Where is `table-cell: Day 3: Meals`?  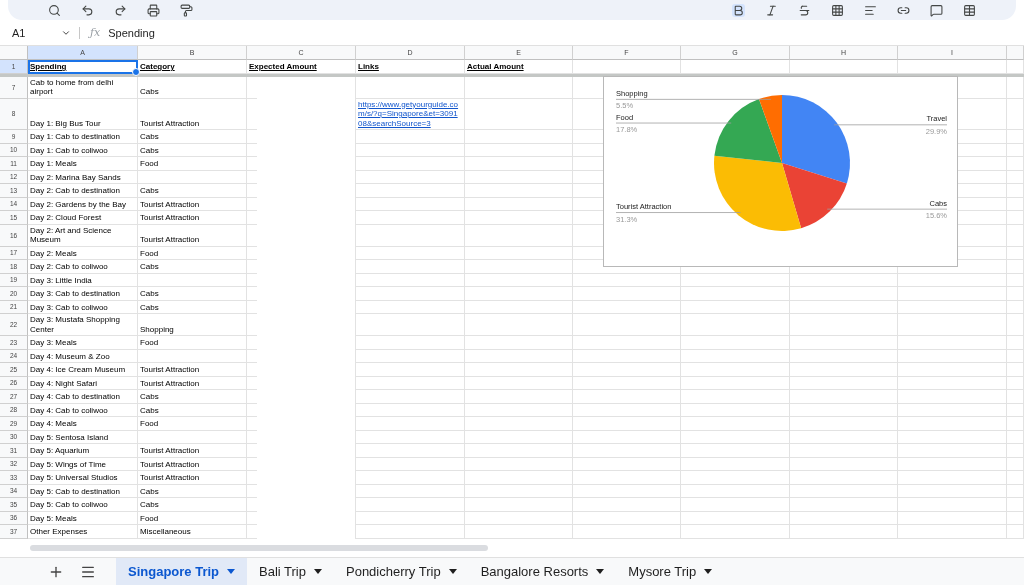
table-cell: Day 3: Meals is located at coordinates (83, 343).